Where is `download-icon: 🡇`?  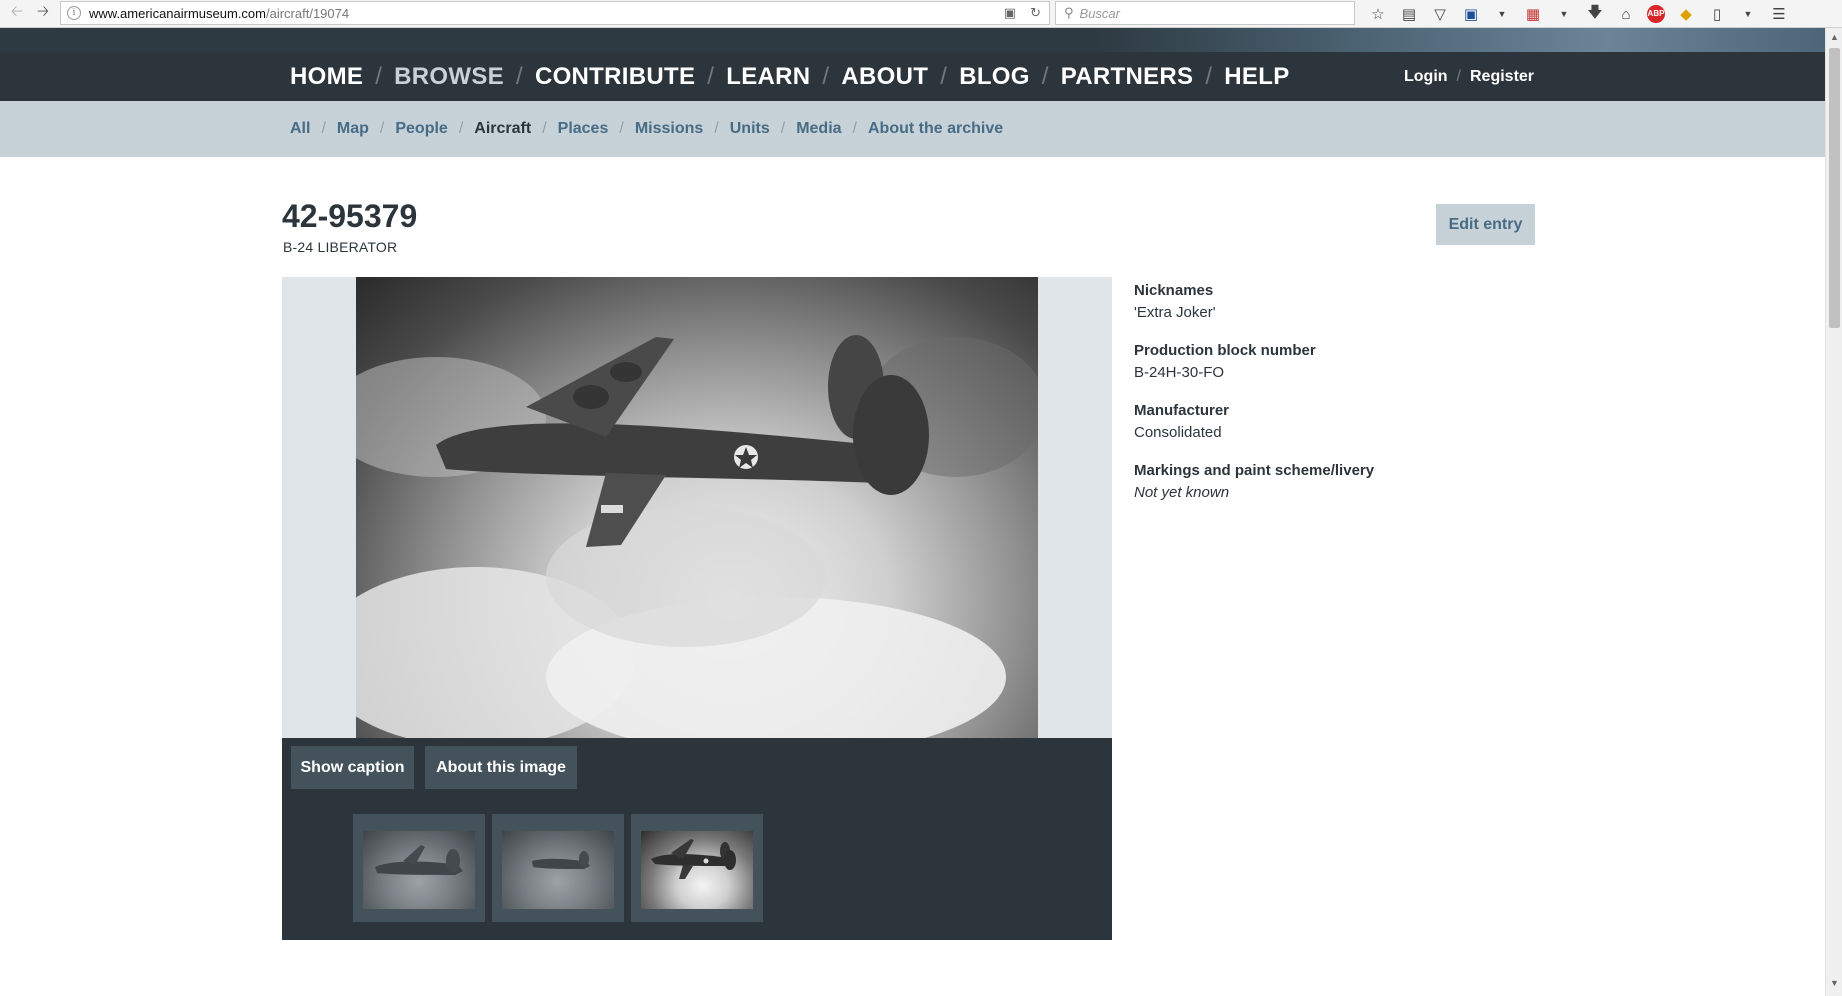
download-icon: 🡇 is located at coordinates (1595, 14).